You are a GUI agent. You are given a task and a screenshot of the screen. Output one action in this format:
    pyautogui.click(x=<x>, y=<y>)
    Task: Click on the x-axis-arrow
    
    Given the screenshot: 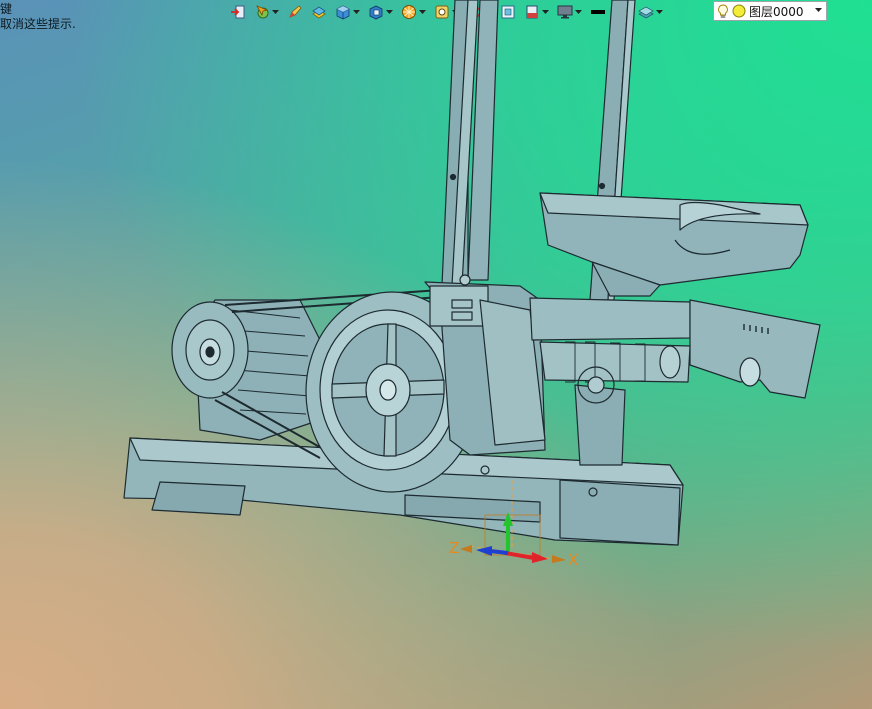 What is the action you would take?
    pyautogui.click(x=519, y=555)
    